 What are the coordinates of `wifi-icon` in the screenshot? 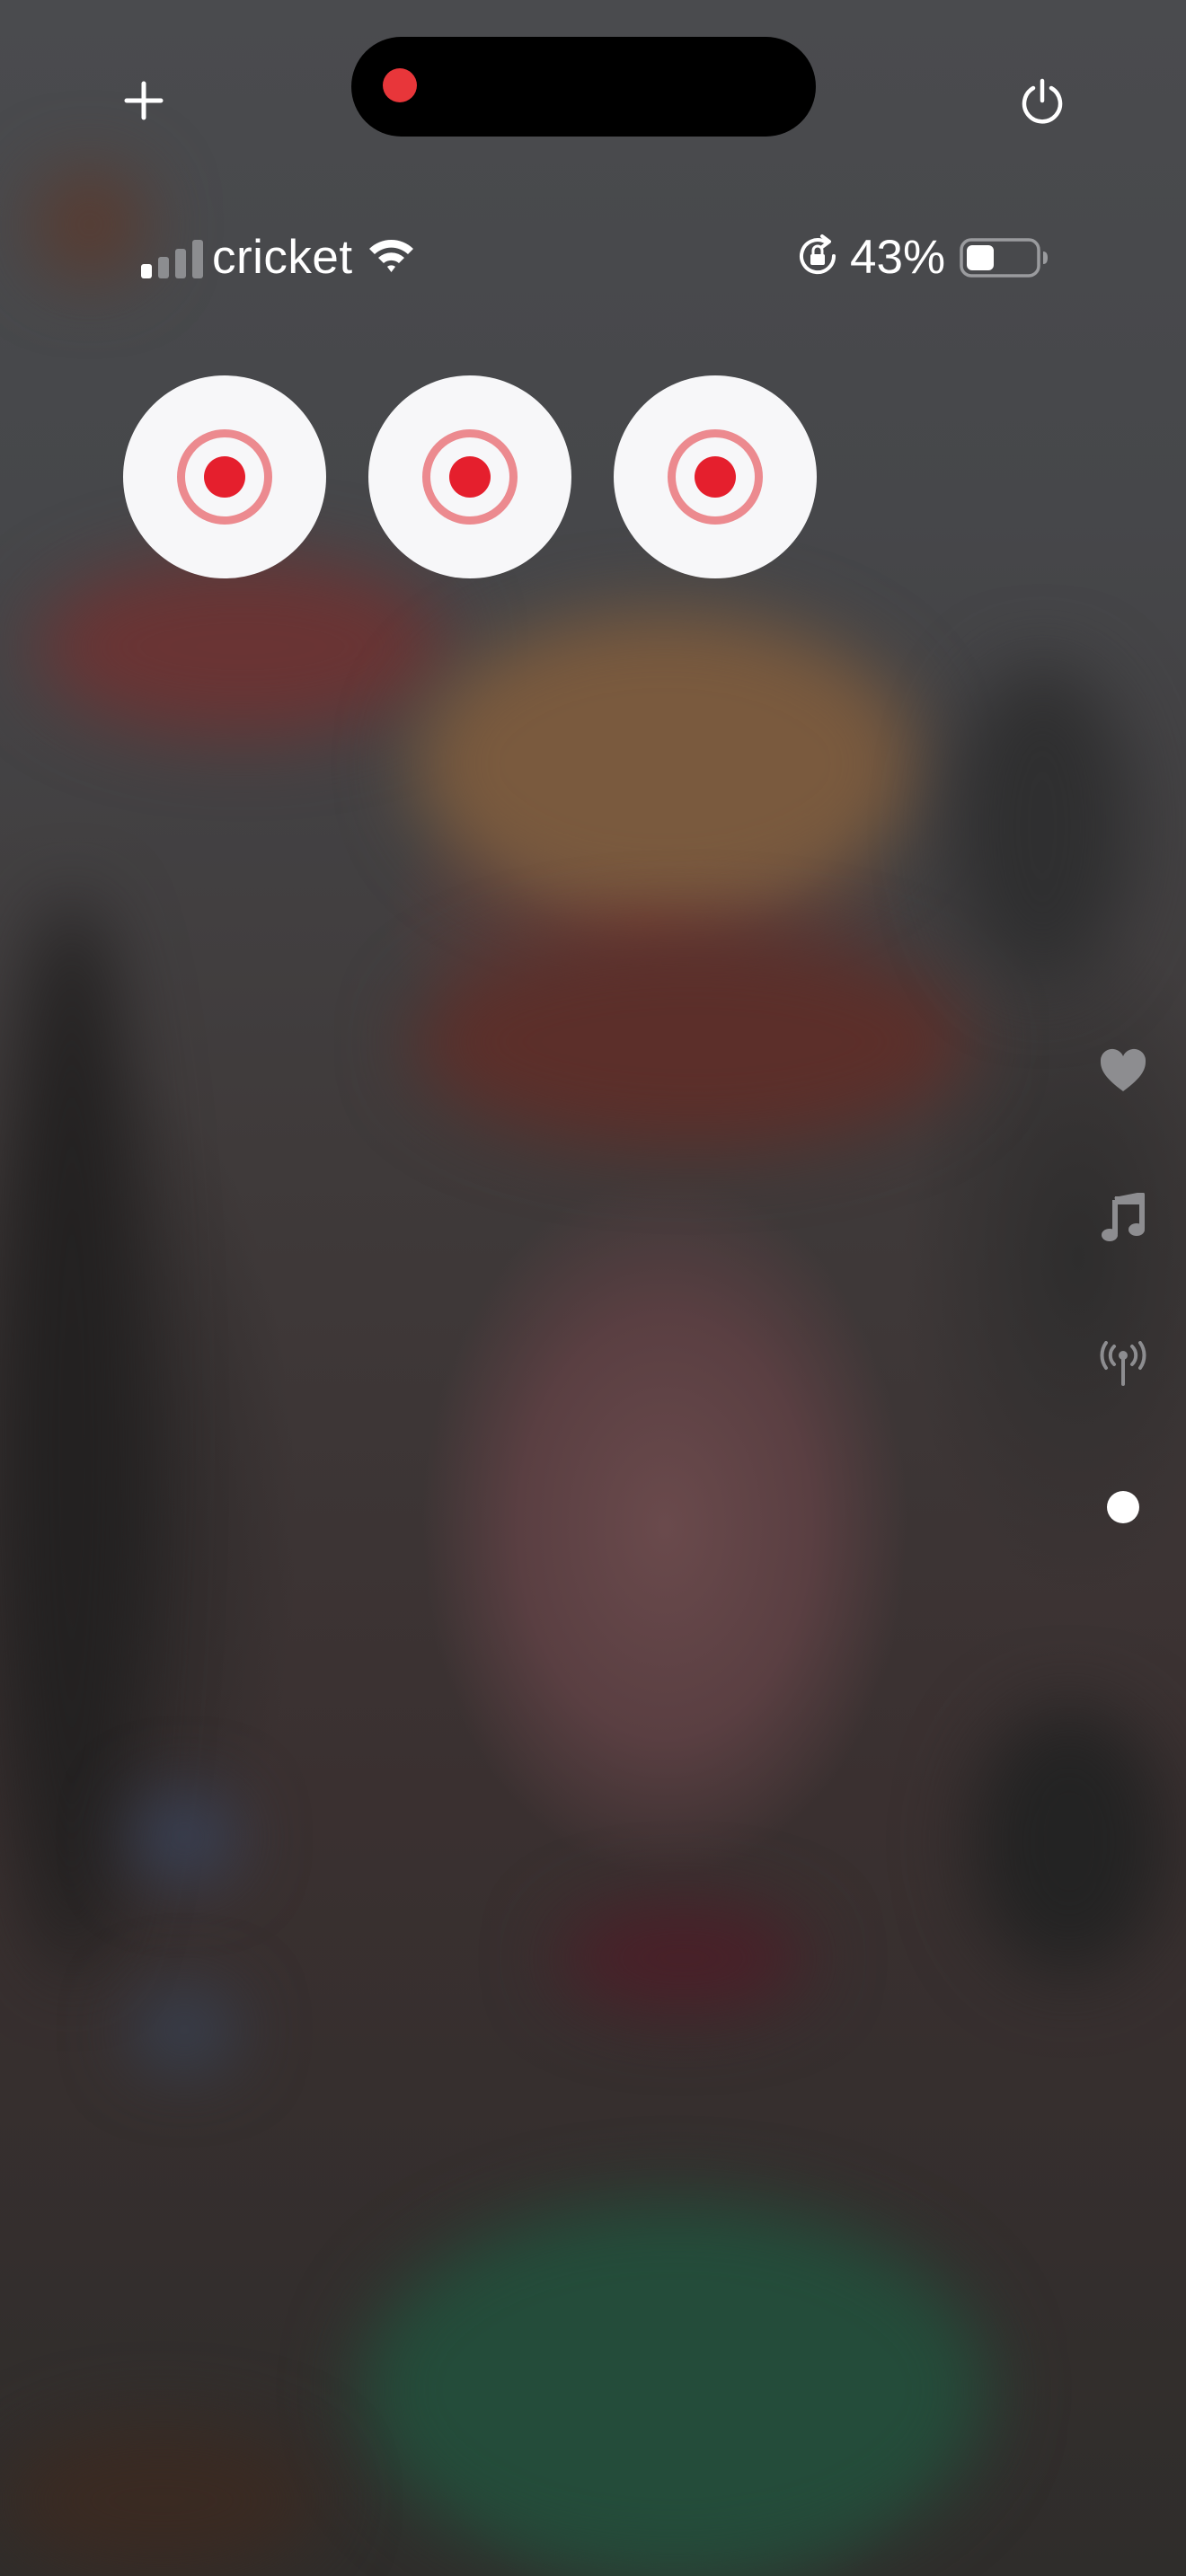 It's located at (391, 255).